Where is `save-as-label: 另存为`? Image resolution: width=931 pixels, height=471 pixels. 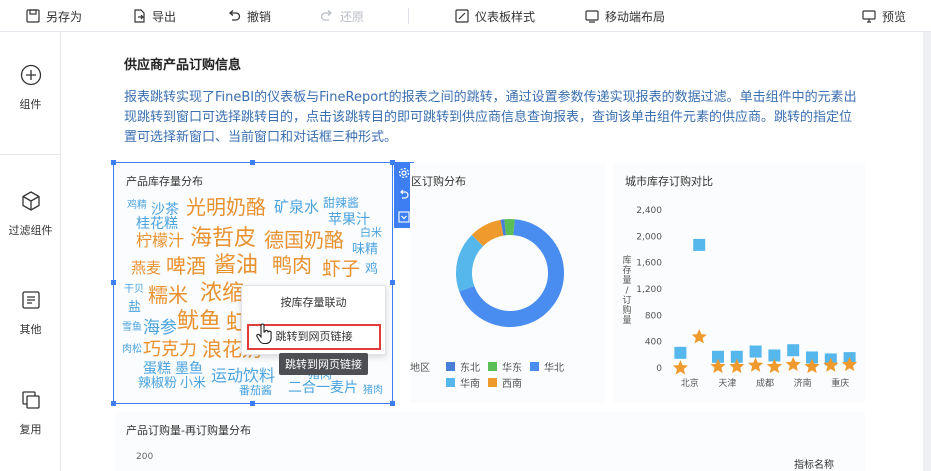
save-as-label: 另存为 is located at coordinates (64, 16).